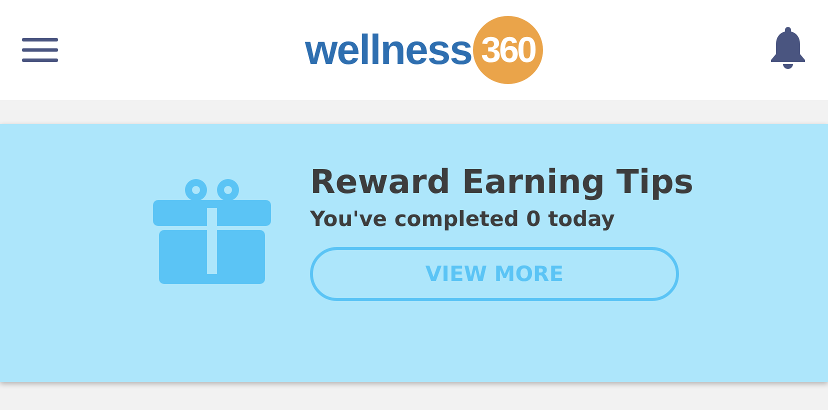  Describe the element at coordinates (40, 50) in the screenshot. I see `menu-icon` at that location.